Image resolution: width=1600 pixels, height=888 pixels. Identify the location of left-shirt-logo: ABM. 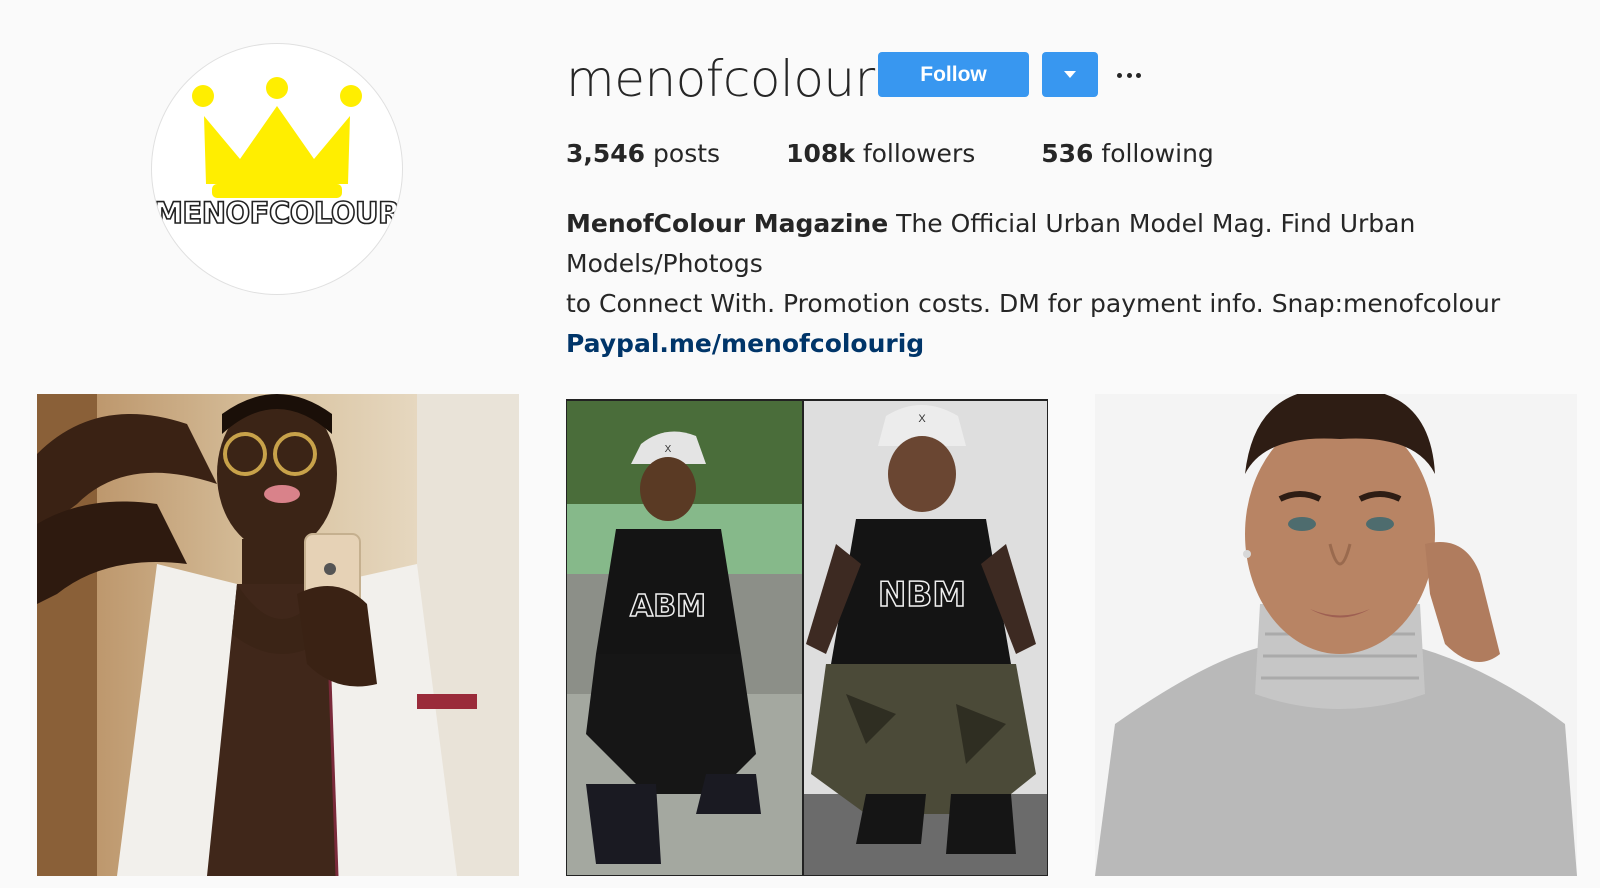
(668, 606).